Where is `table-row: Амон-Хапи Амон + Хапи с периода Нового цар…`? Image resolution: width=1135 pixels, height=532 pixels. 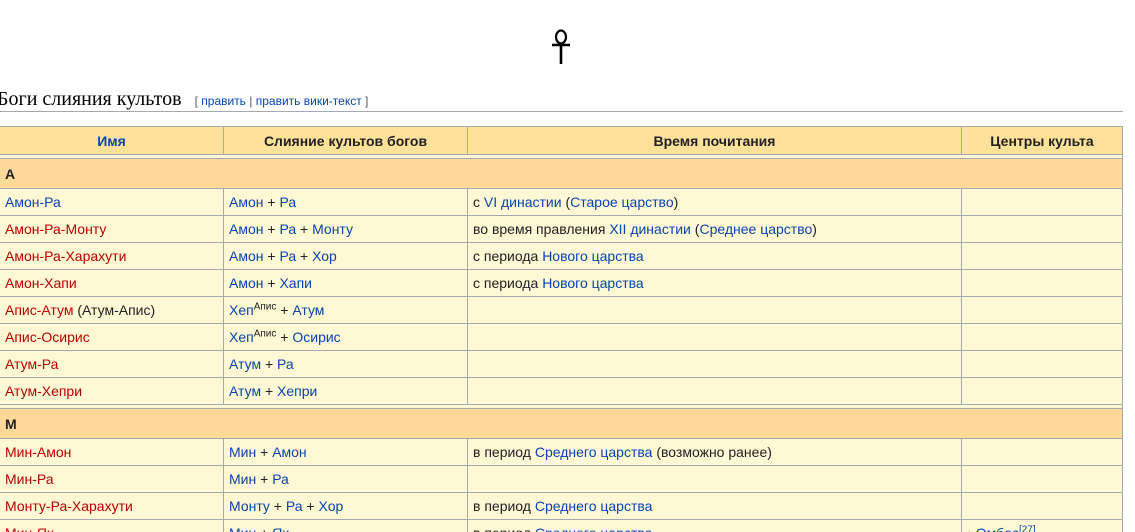 table-row: Амон-Хапи Амон + Хапи с периода Нового цар… is located at coordinates (561, 283).